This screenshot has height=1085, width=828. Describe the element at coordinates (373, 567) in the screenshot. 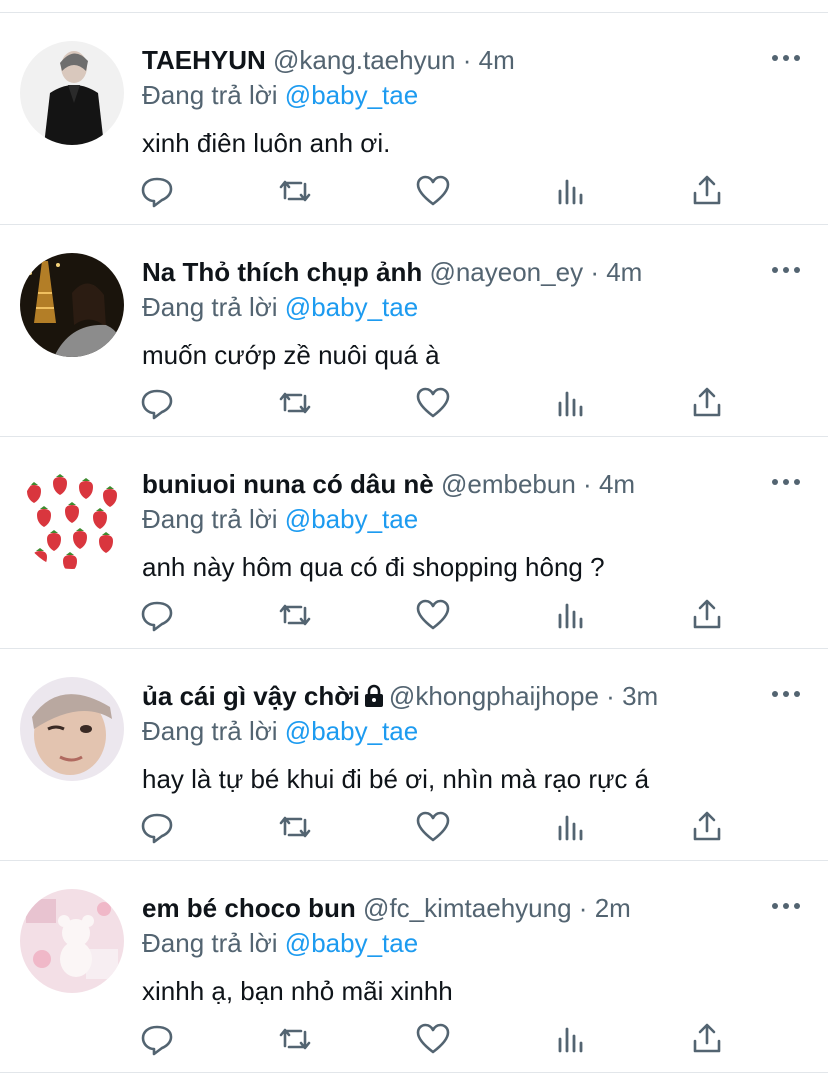

I see `tweet-text: anh này hôm qua có đi shopping hông ?` at that location.